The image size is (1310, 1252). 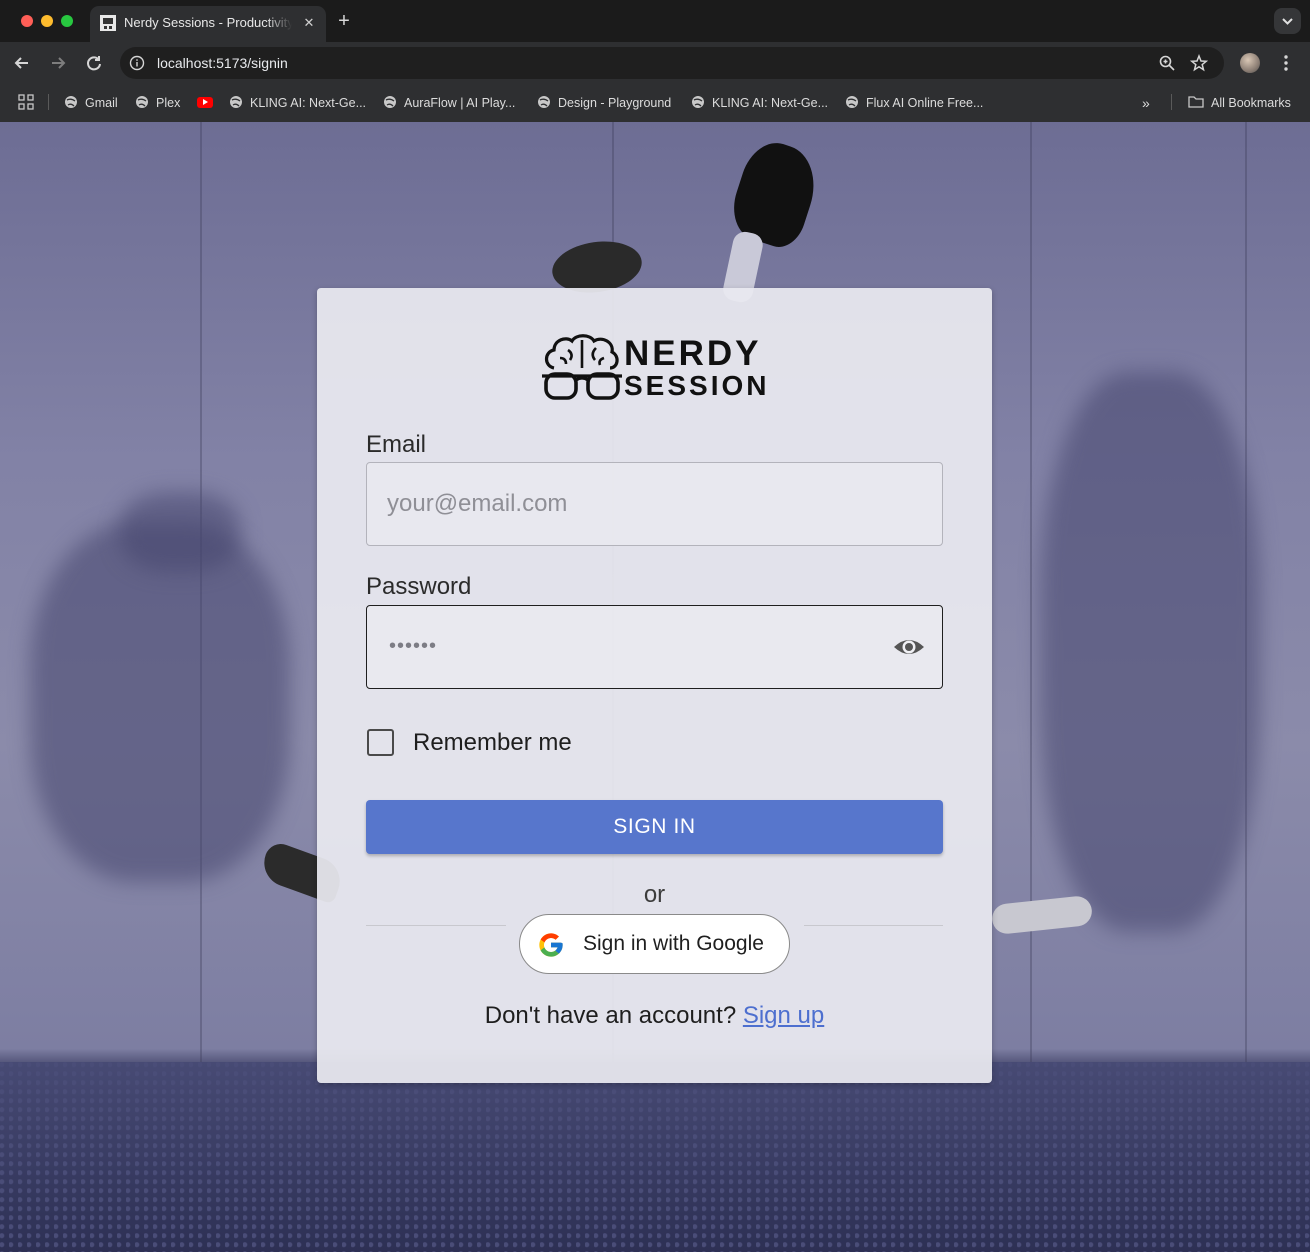 What do you see at coordinates (168, 103) in the screenshot?
I see `bookmark-label: Plex` at bounding box center [168, 103].